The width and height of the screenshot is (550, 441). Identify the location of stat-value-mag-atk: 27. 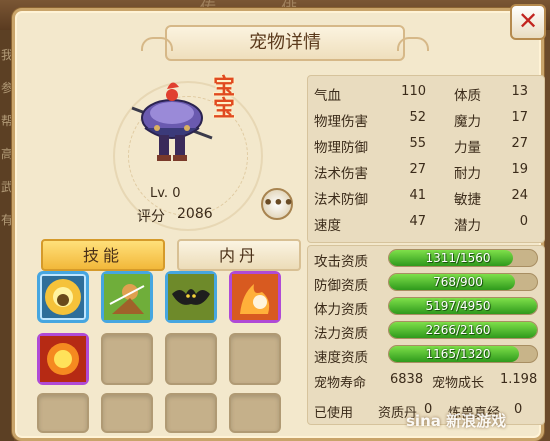
(417, 169).